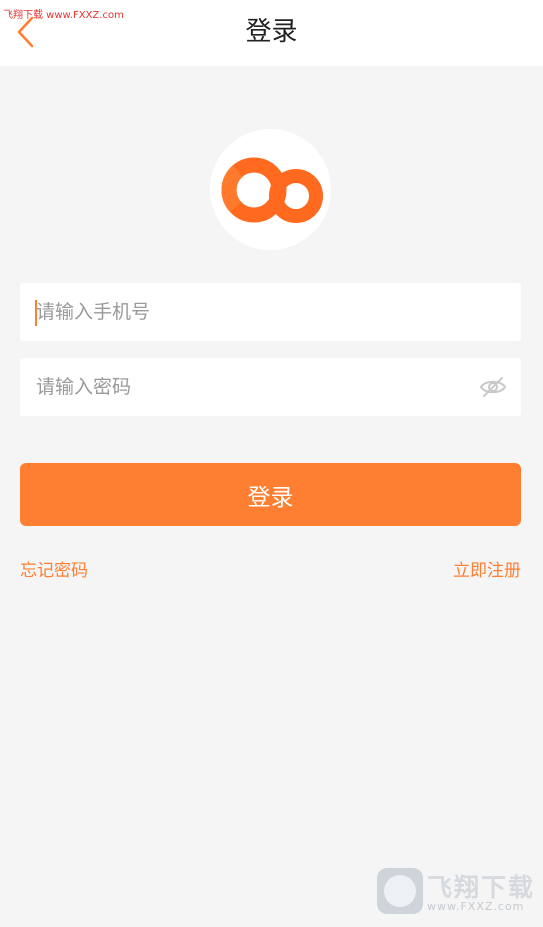 This screenshot has width=543, height=927. Describe the element at coordinates (270, 494) in the screenshot. I see `login-button: 登录` at that location.